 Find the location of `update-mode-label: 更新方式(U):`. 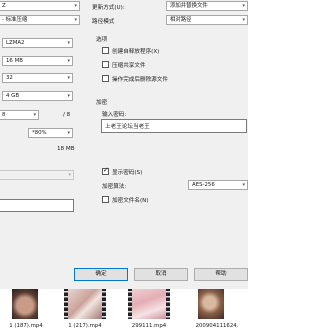

update-mode-label: 更新方式(U): is located at coordinates (108, 8).